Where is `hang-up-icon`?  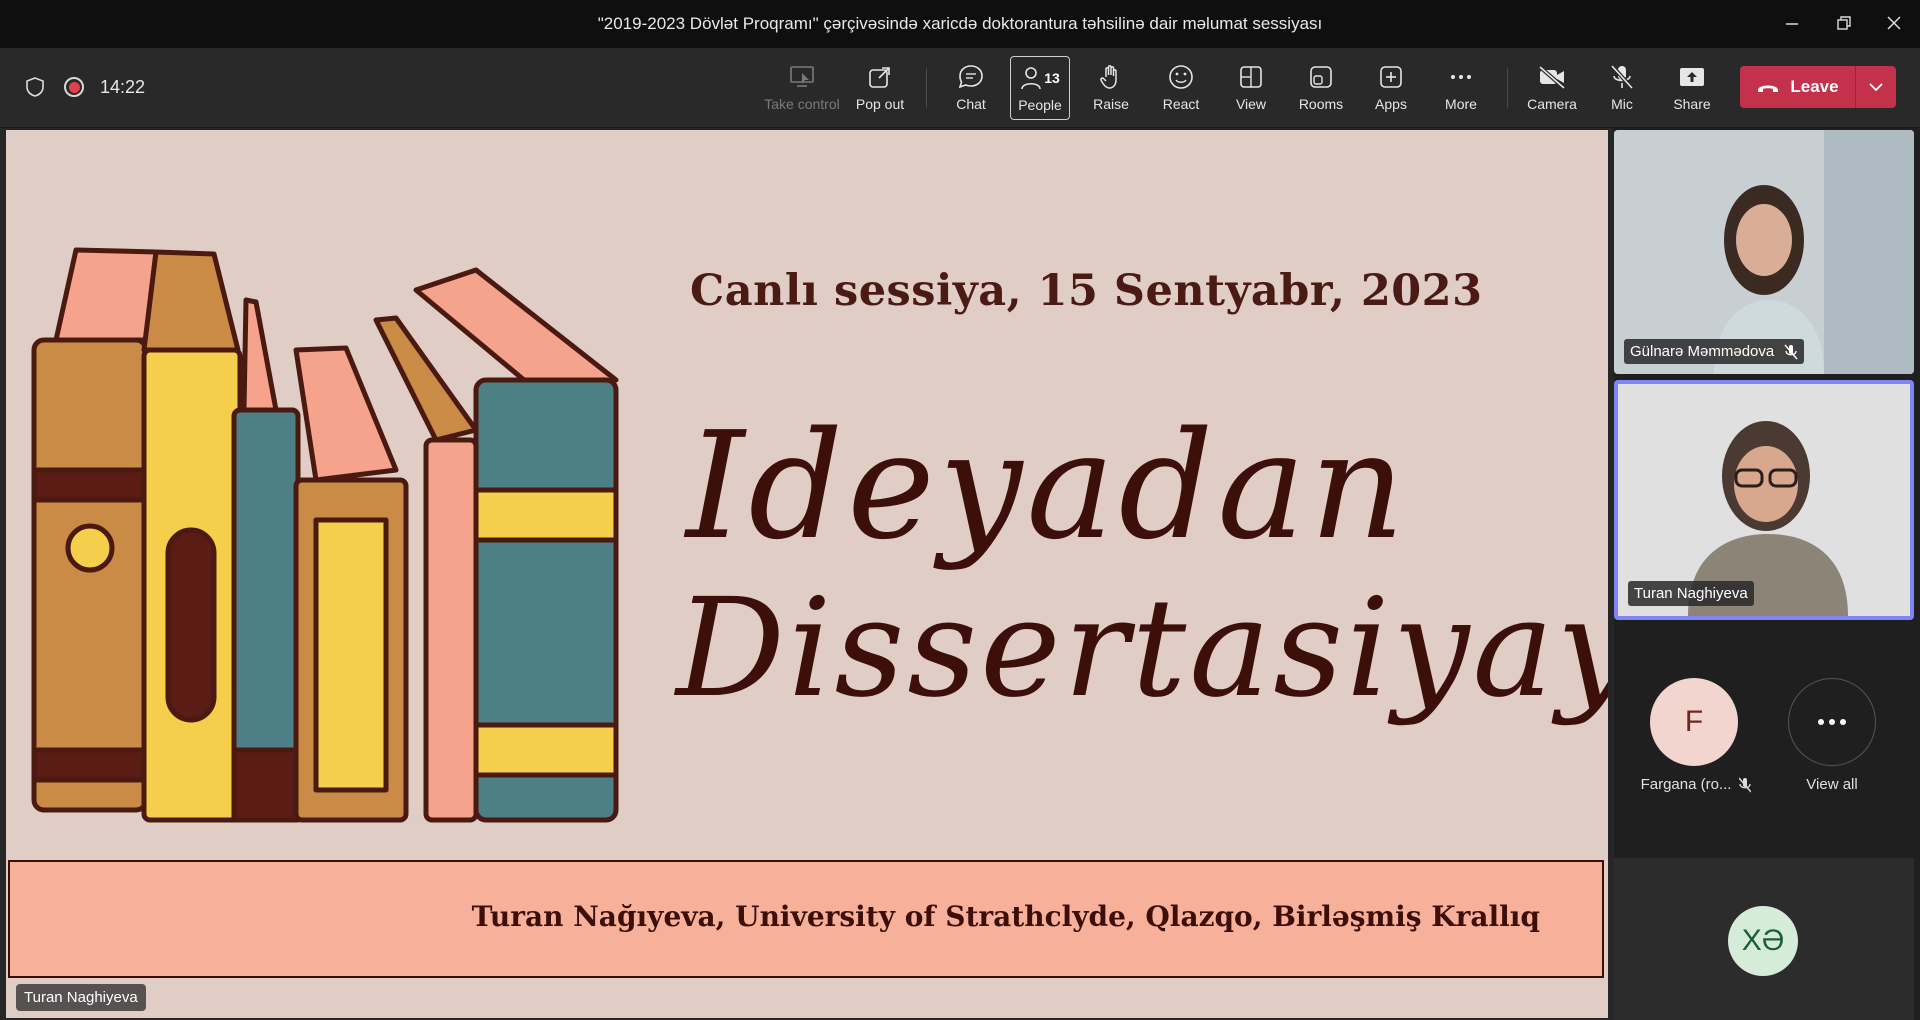
hang-up-icon is located at coordinates (1768, 88).